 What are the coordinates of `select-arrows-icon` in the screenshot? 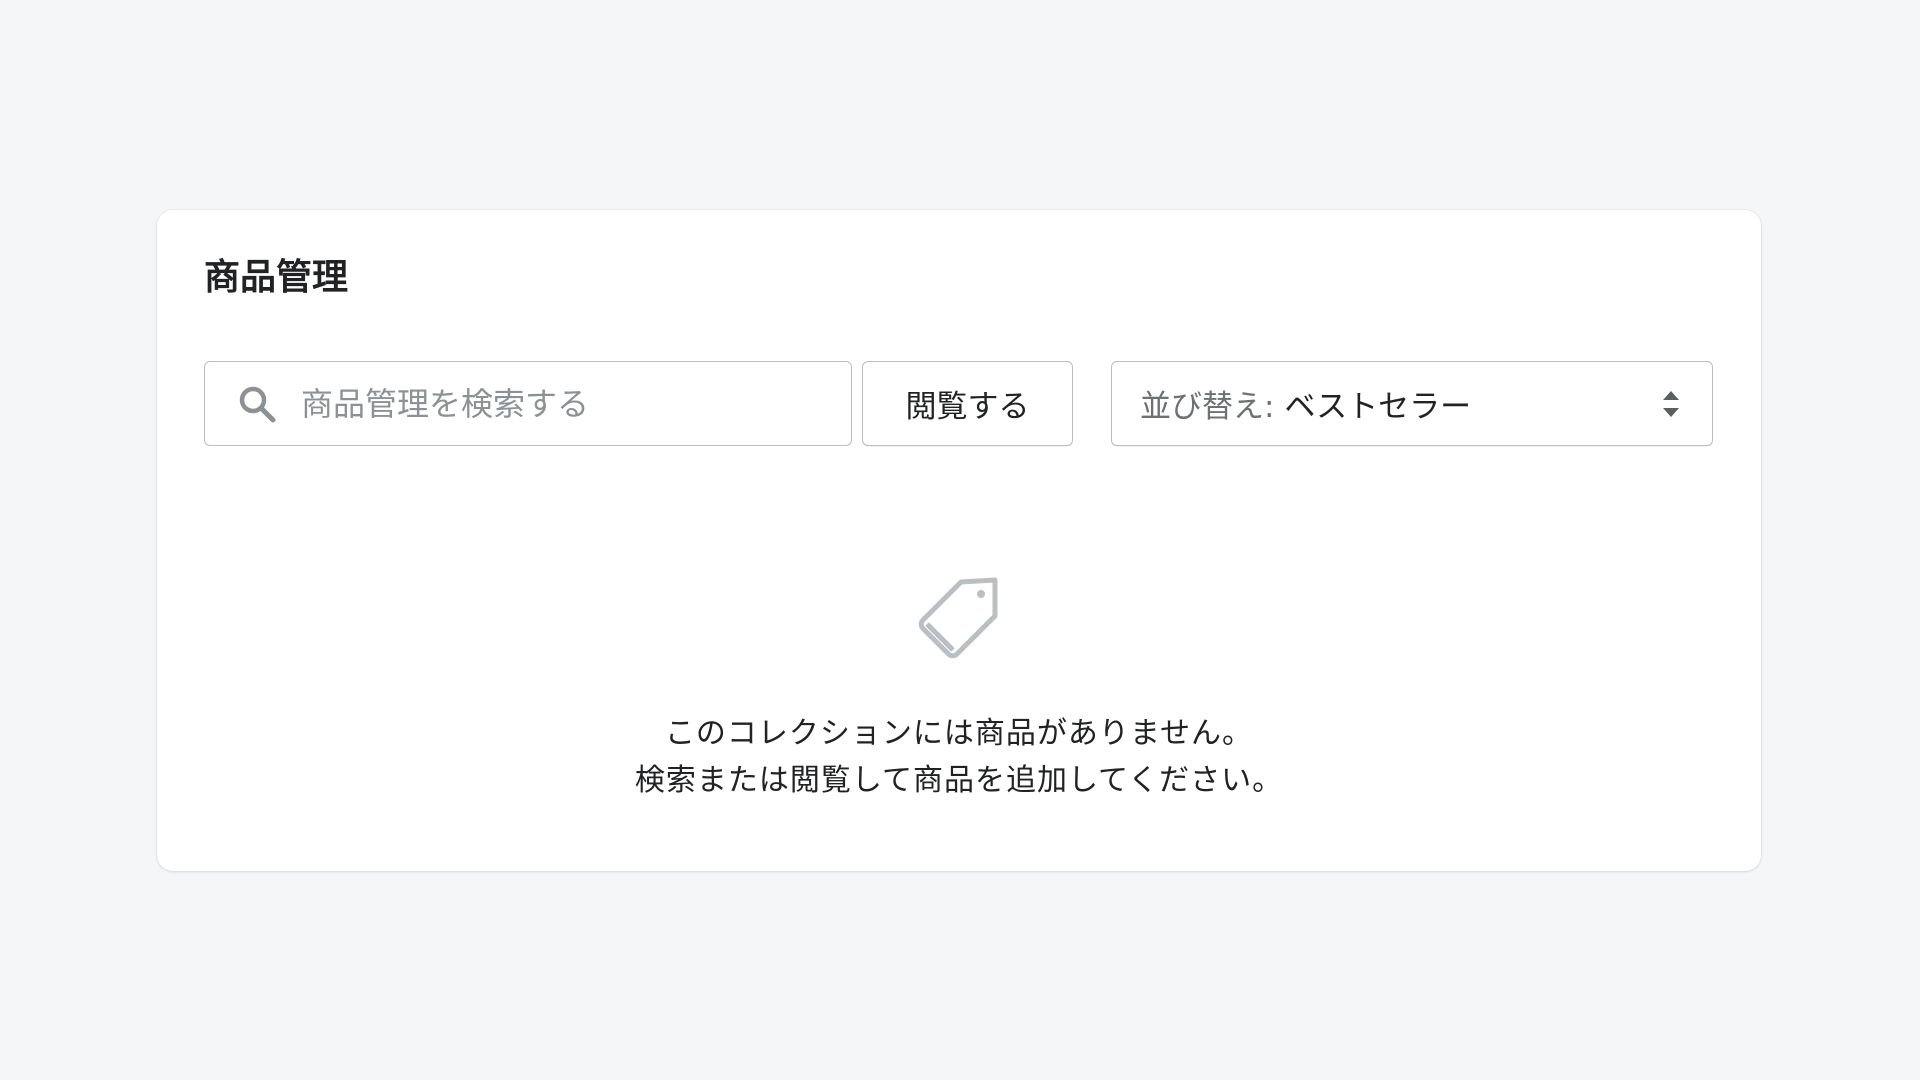 It's located at (1671, 404).